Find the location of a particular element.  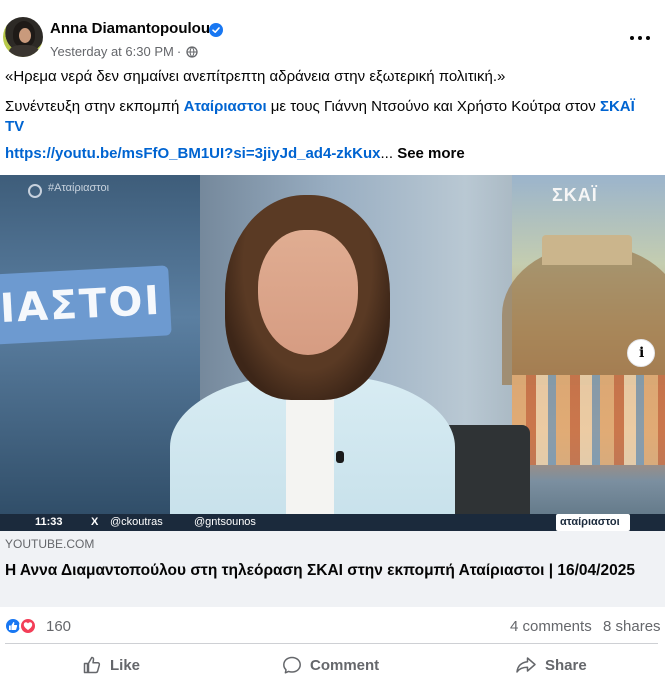

post-meta: Yesterday at 6:30 PM · is located at coordinates (124, 51).